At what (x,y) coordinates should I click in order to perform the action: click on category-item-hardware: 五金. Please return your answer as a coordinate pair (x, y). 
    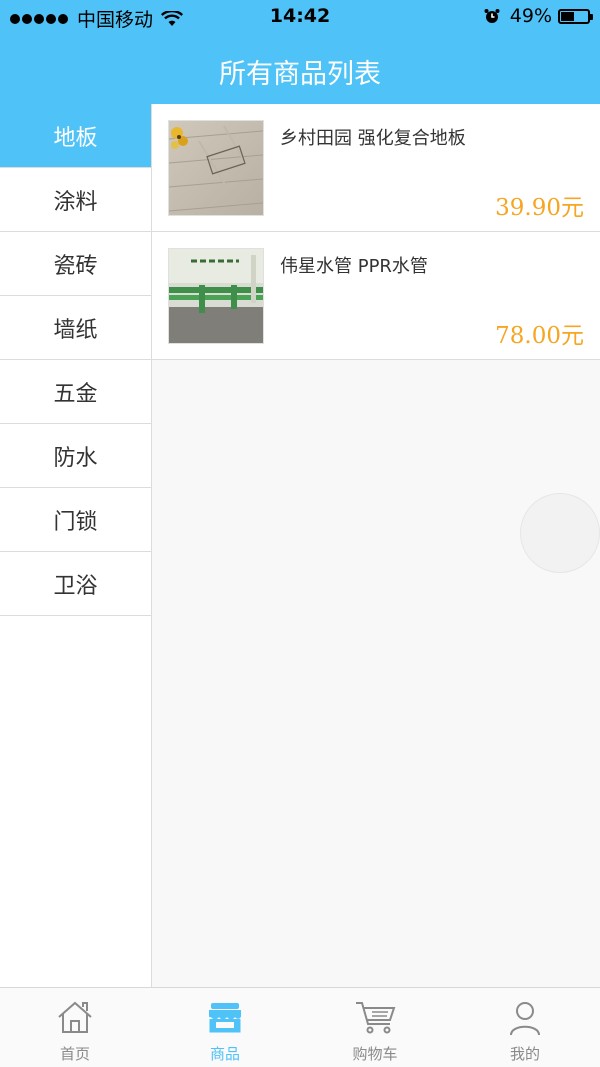
    Looking at the image, I should click on (75, 392).